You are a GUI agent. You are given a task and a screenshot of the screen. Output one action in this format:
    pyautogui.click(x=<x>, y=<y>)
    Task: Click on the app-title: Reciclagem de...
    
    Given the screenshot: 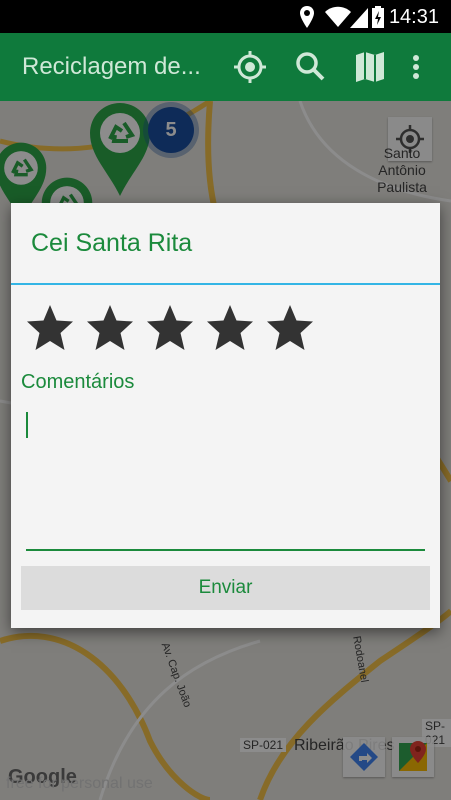 What is the action you would take?
    pyautogui.click(x=111, y=66)
    